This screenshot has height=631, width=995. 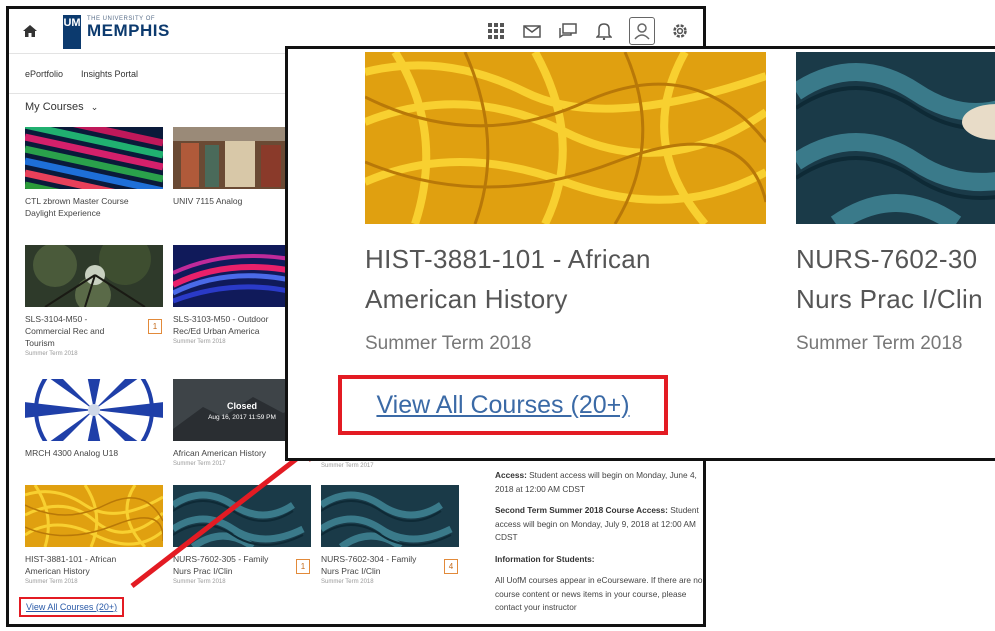 I want to click on view-all-courses-highlight: View All Courses (20+), so click(x=503, y=405).